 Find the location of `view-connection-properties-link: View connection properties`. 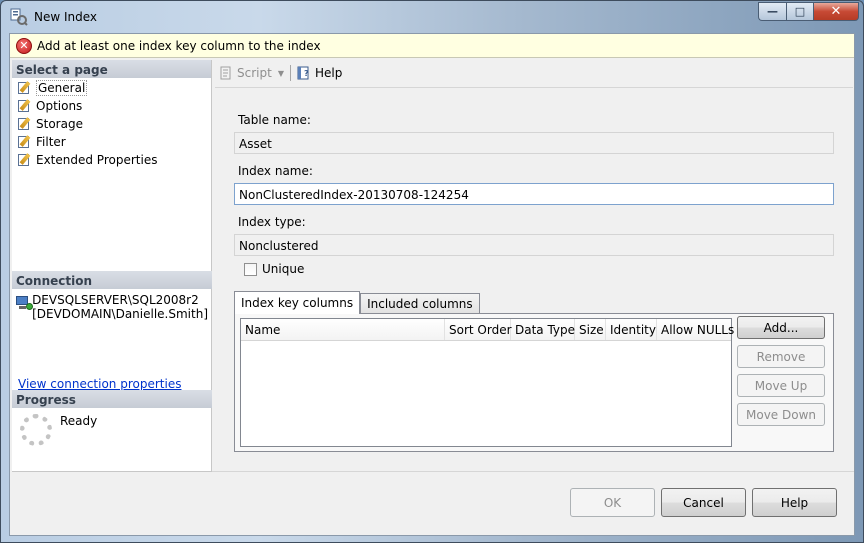

view-connection-properties-link: View connection properties is located at coordinates (99, 384).